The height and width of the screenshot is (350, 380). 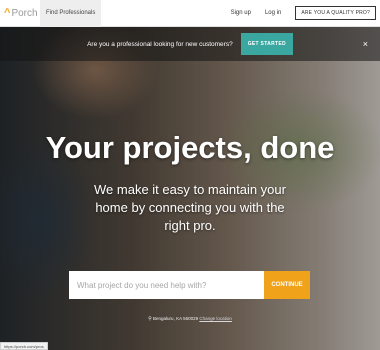 I want to click on hero-headline: Your projects, done, so click(x=190, y=147).